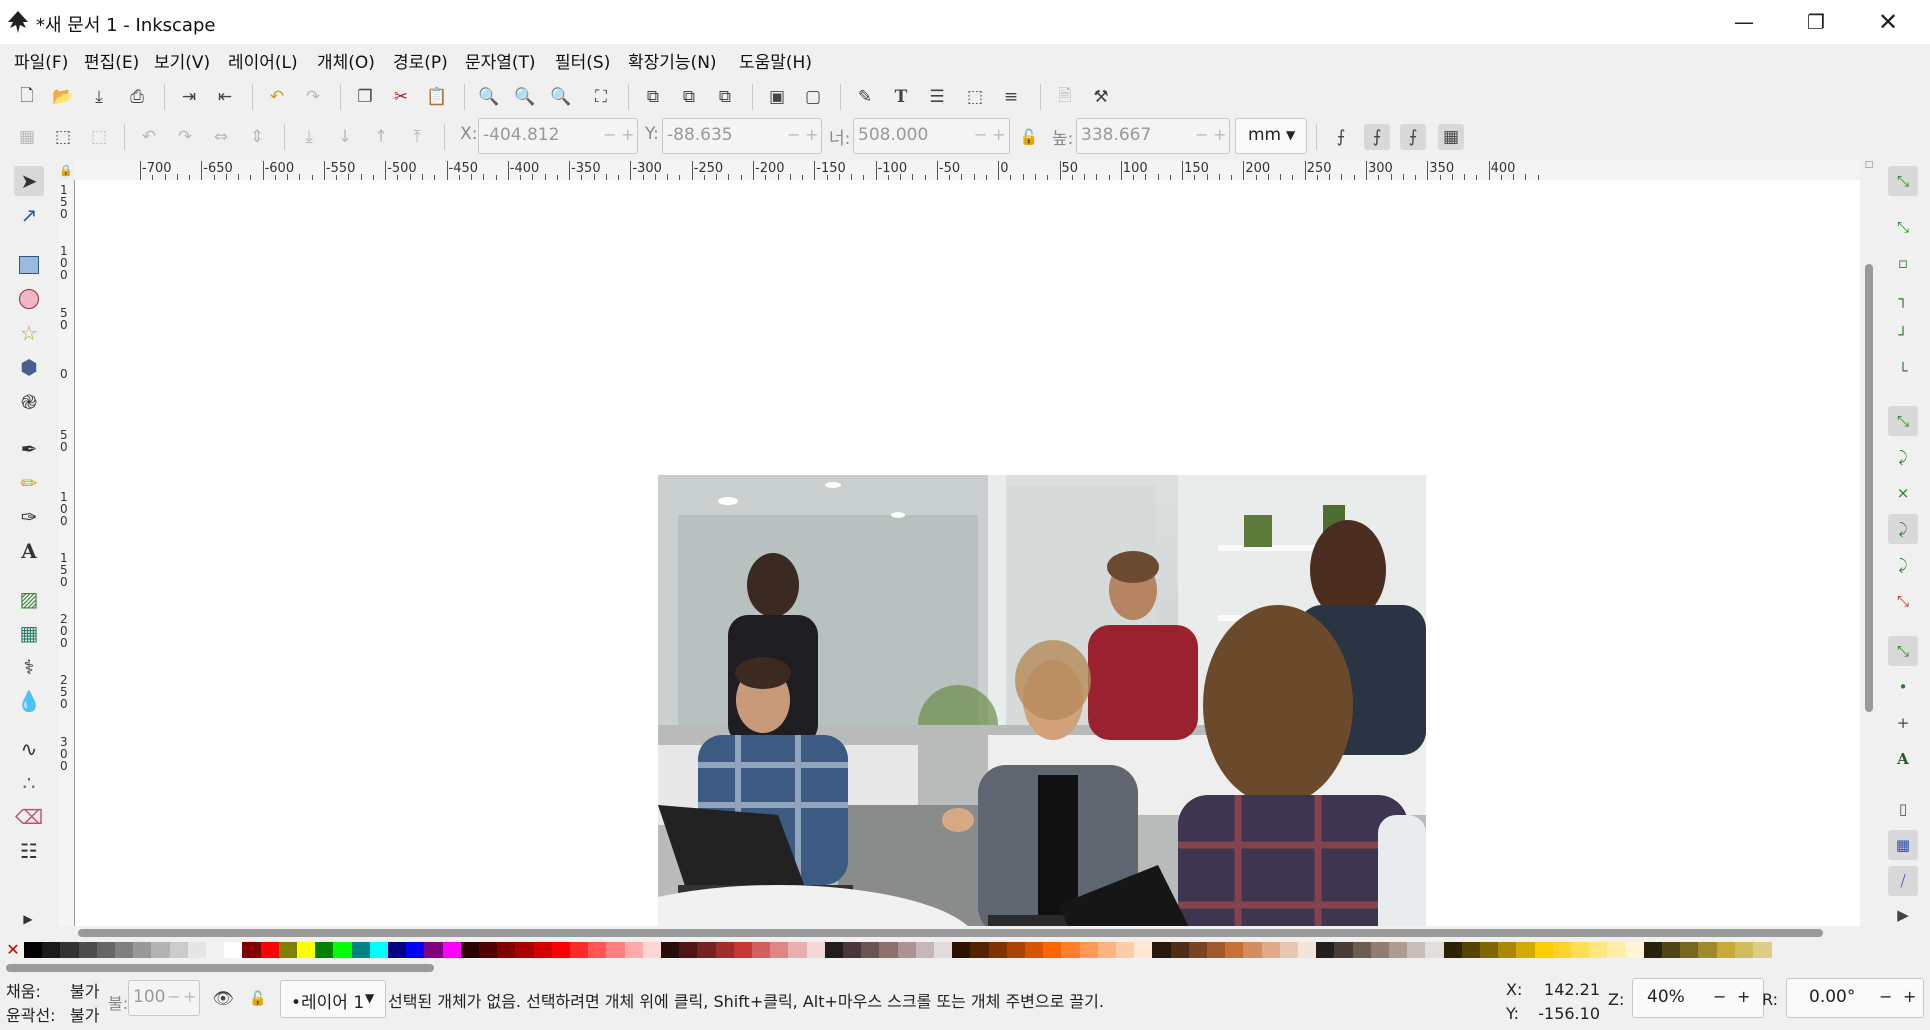  What do you see at coordinates (689, 97) in the screenshot?
I see `clone-icon: ⧉` at bounding box center [689, 97].